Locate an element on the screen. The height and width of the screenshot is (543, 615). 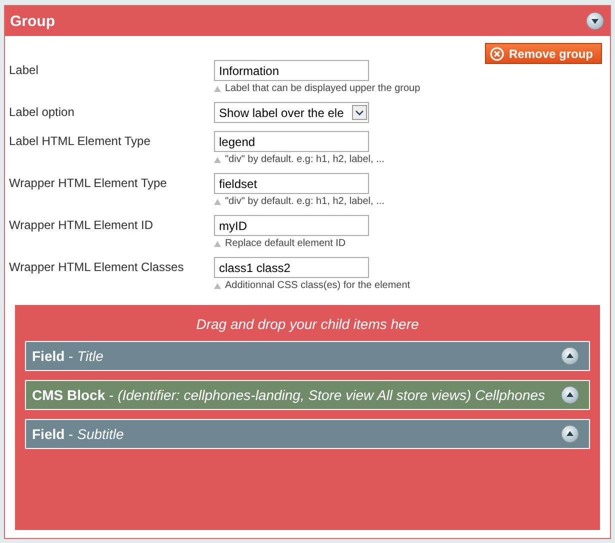
input-field: myID is located at coordinates (291, 225).